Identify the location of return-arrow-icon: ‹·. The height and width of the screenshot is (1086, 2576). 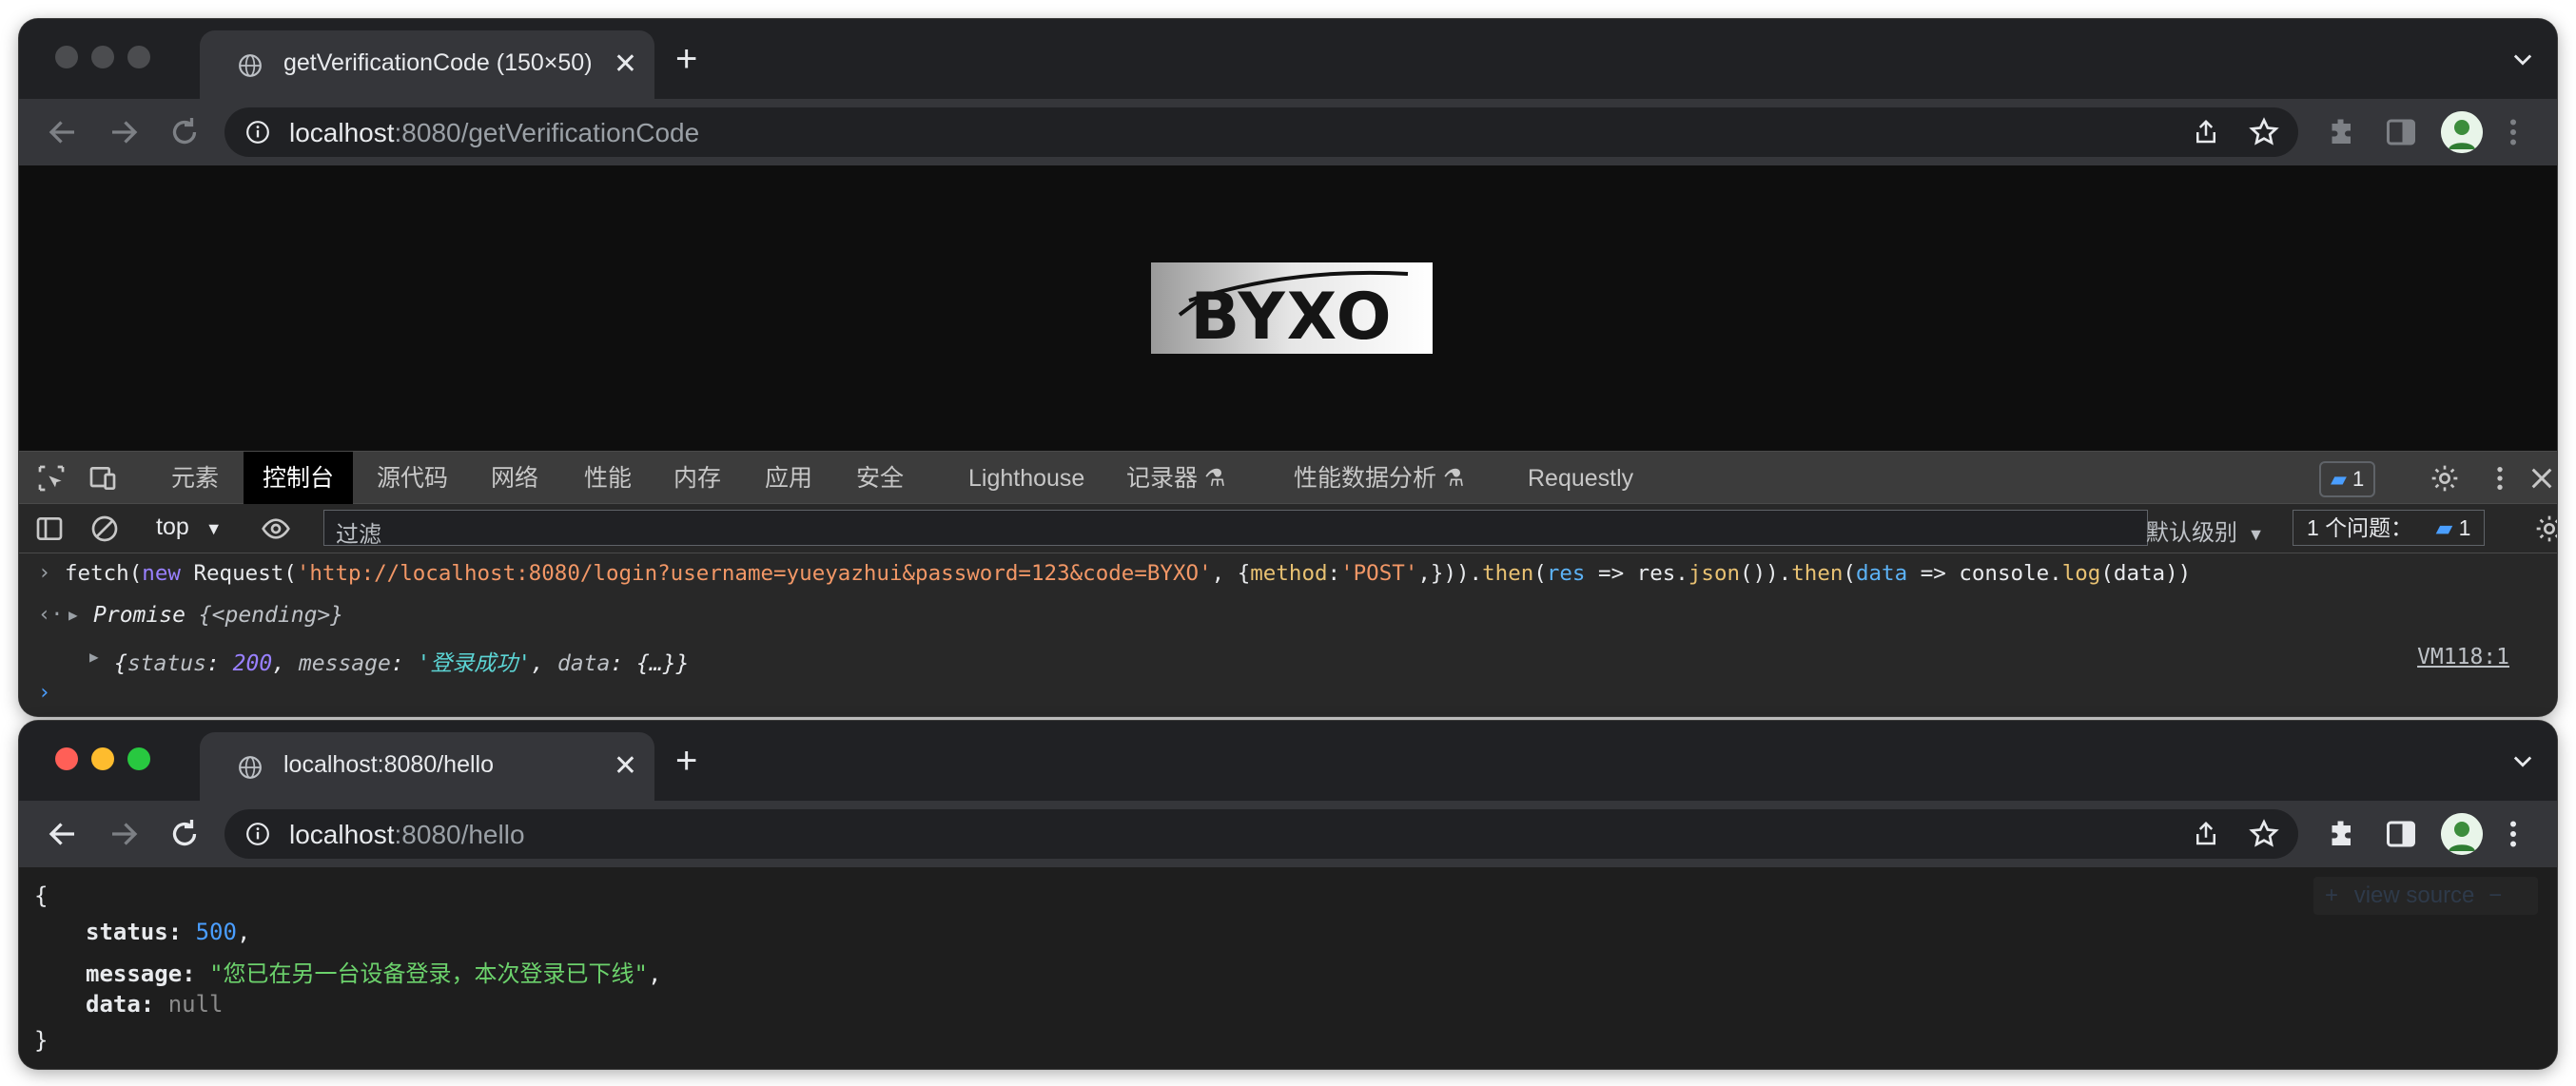
(51, 615).